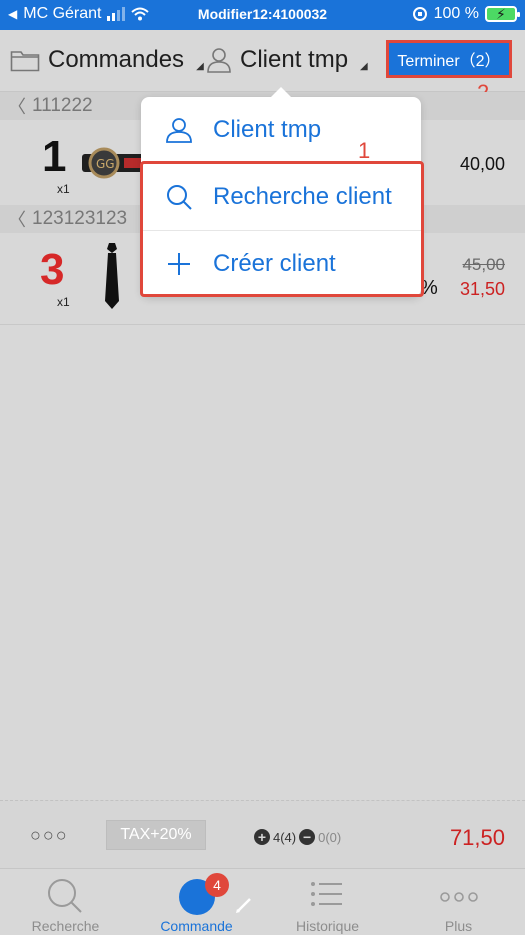 The width and height of the screenshot is (525, 935). I want to click on rotation-lock-icon, so click(419, 14).